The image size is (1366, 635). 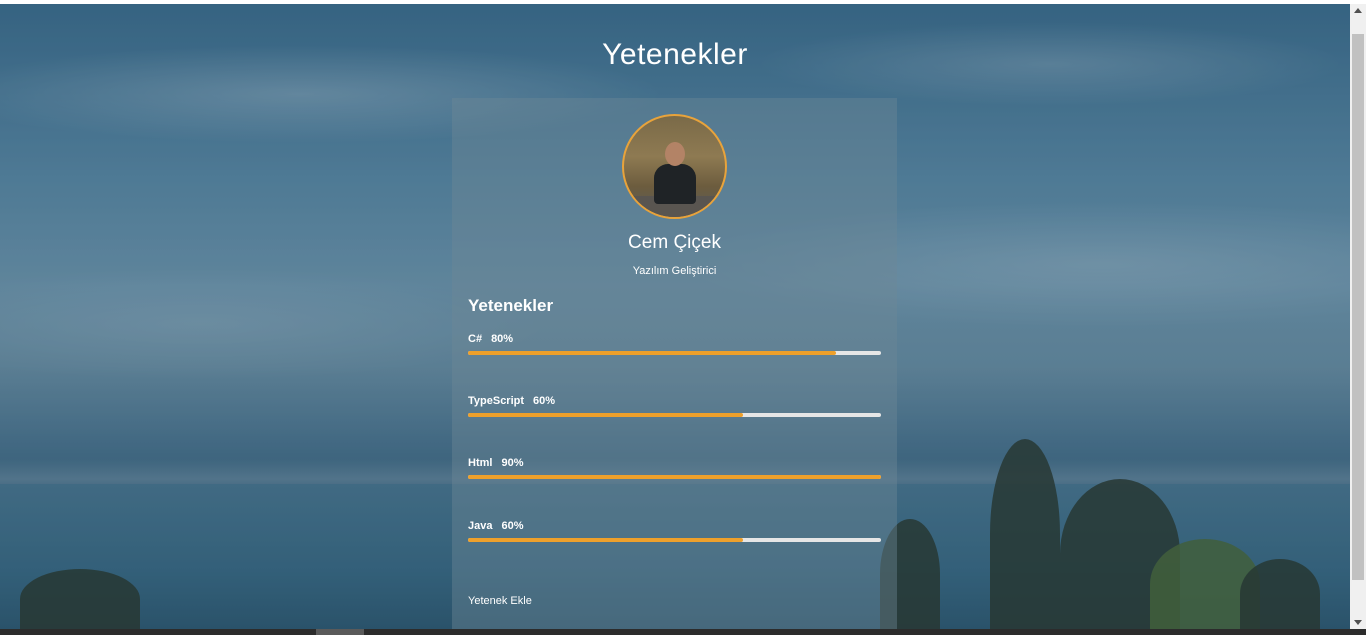 I want to click on skill-label: C# 80%, so click(x=490, y=339).